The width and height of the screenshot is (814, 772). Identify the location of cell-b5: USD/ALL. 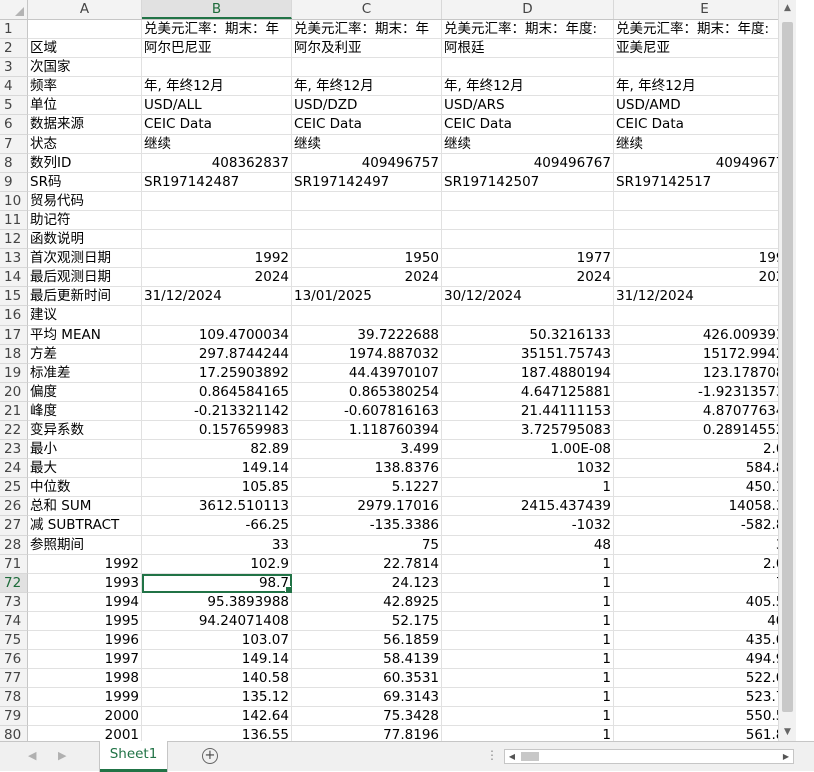
(217, 106).